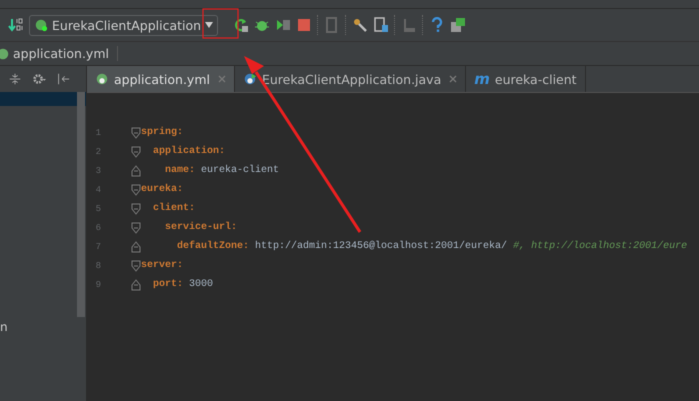 The width and height of the screenshot is (699, 401). Describe the element at coordinates (97, 189) in the screenshot. I see `line-number: 4` at that location.